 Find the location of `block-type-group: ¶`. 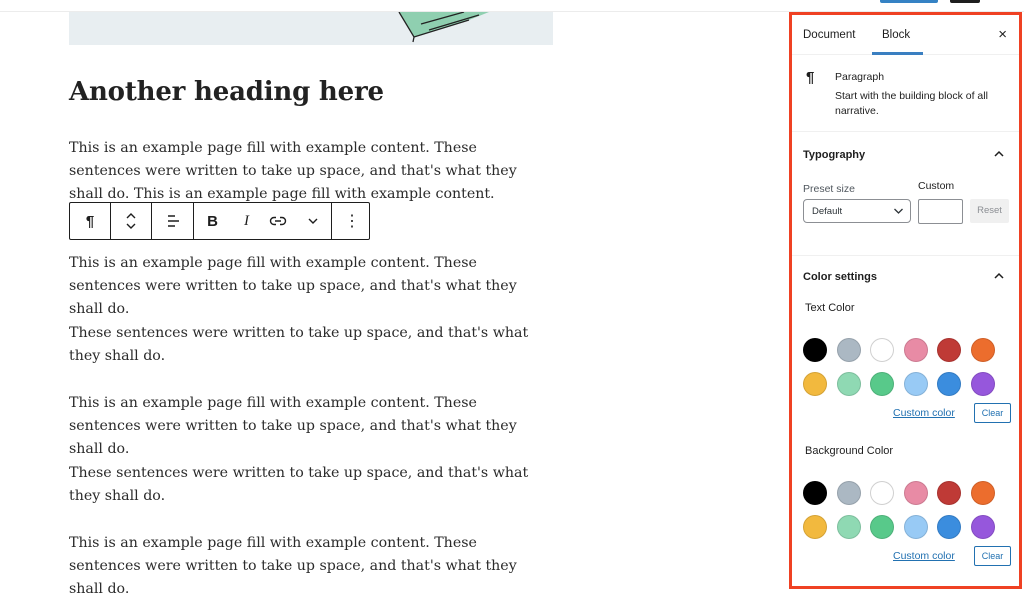

block-type-group: ¶ is located at coordinates (90, 221).